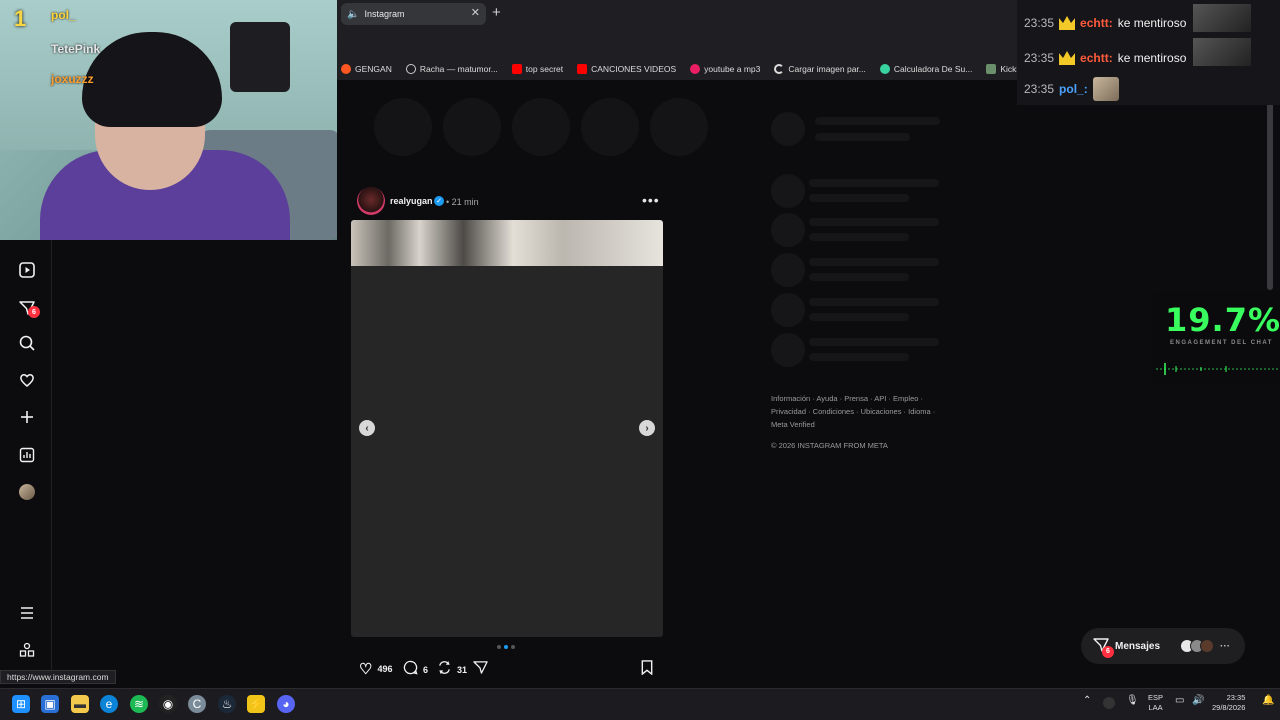  I want to click on spotify-icon: ≋, so click(139, 704).